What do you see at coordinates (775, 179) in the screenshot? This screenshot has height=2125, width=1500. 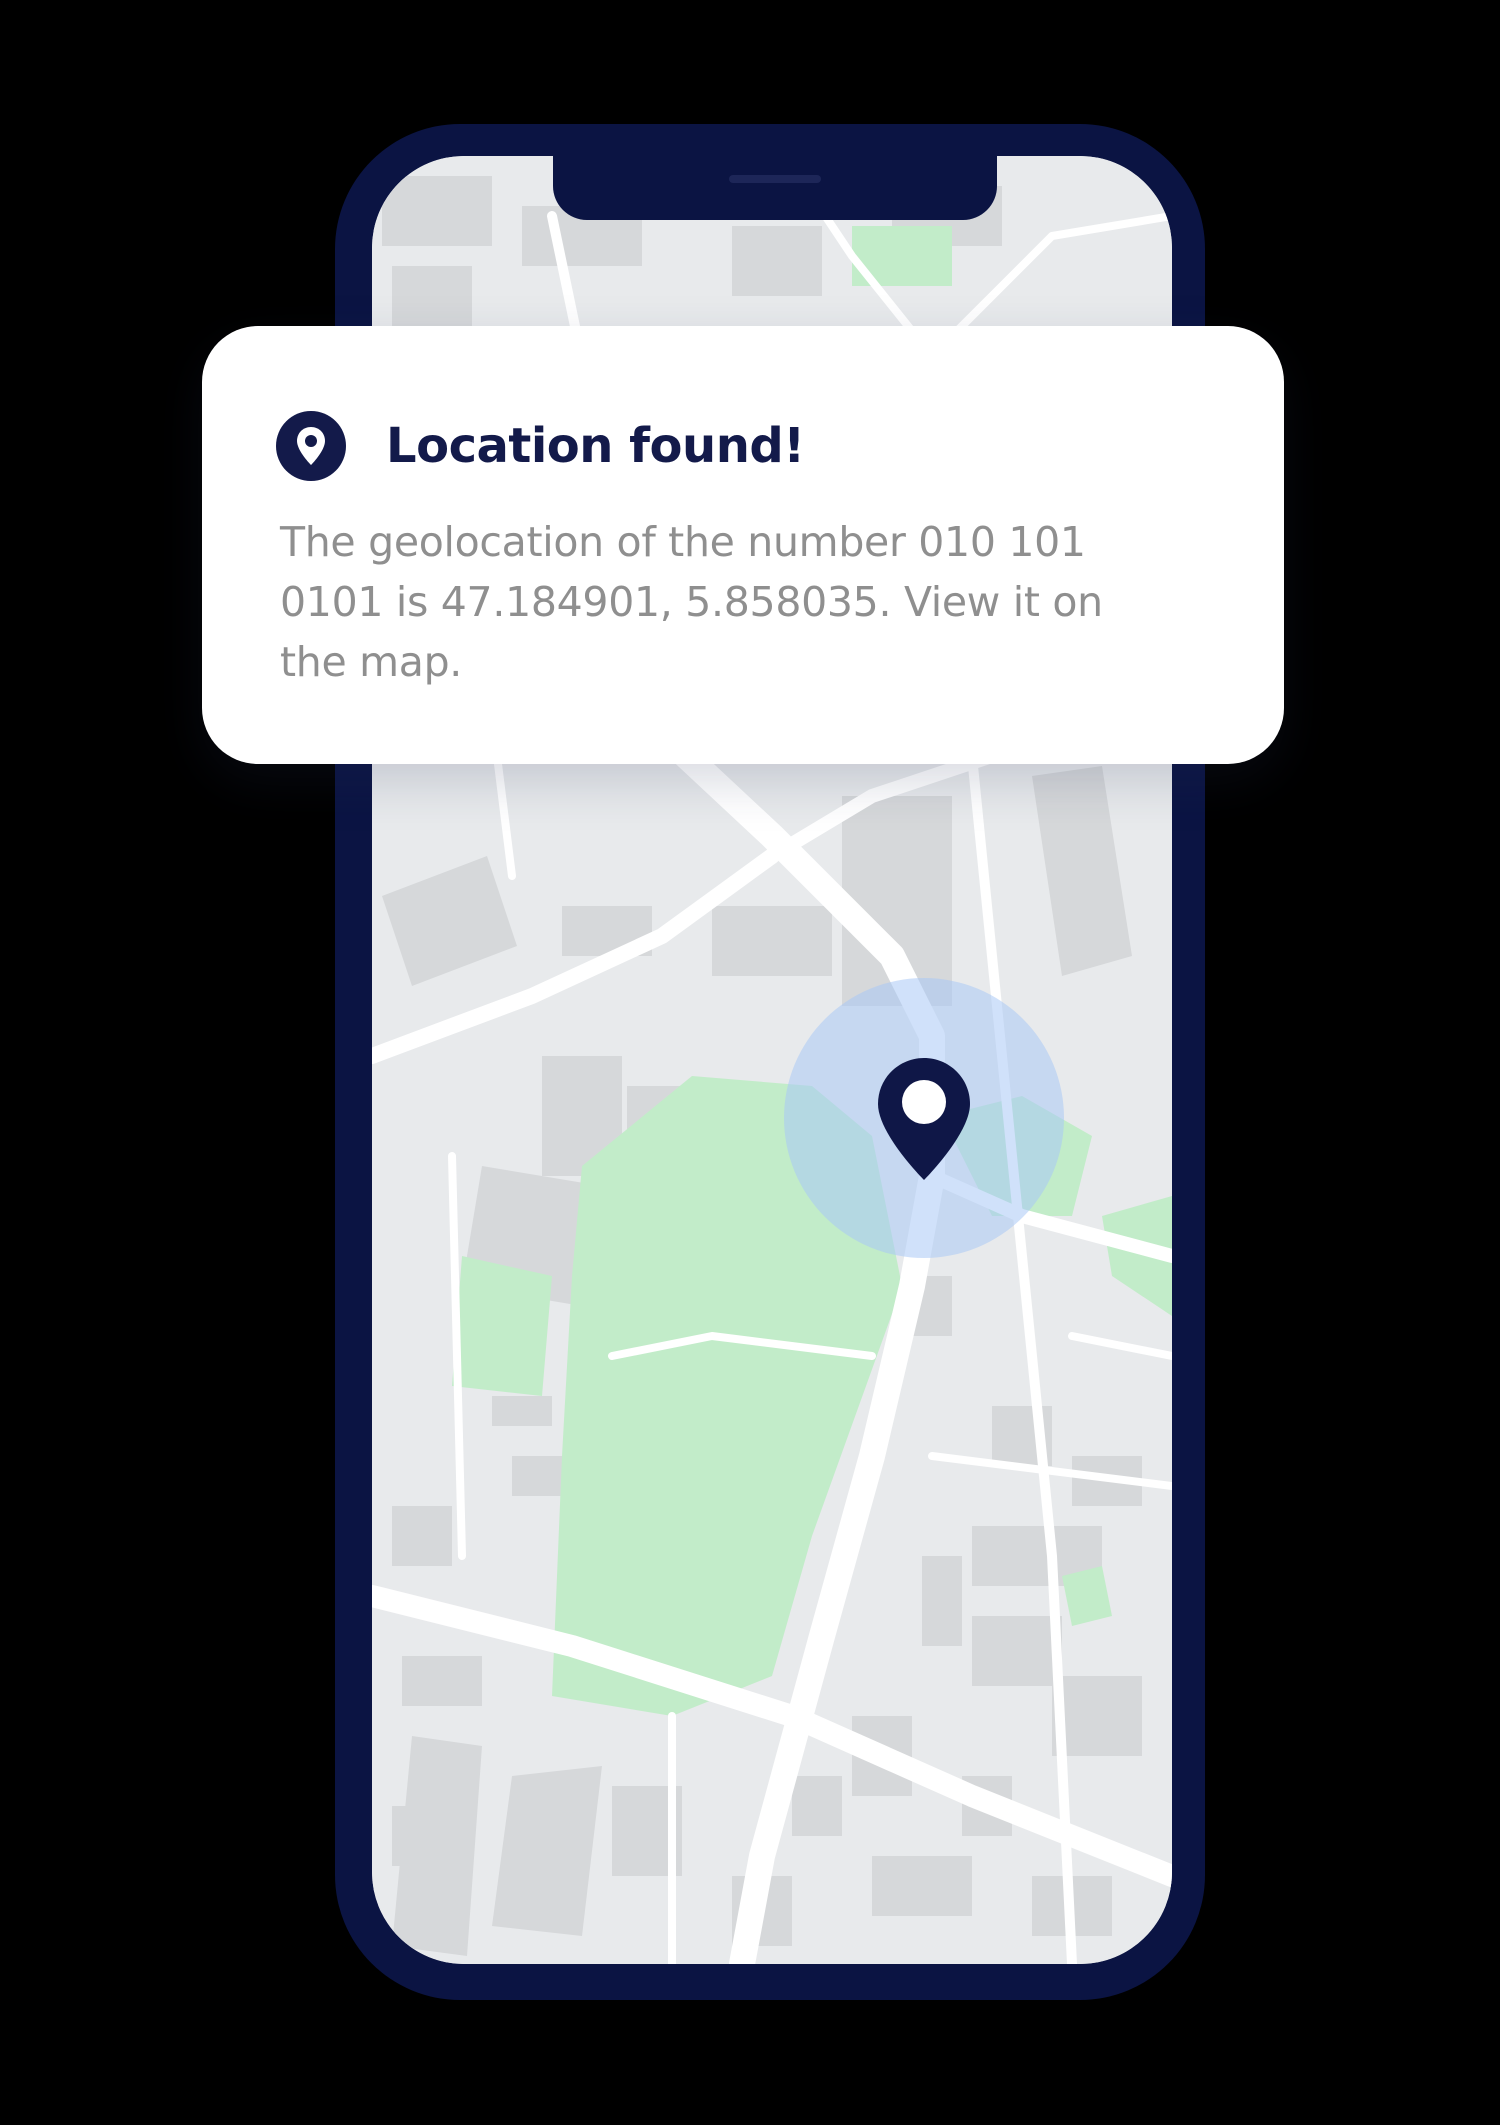 I see `phone-speaker` at bounding box center [775, 179].